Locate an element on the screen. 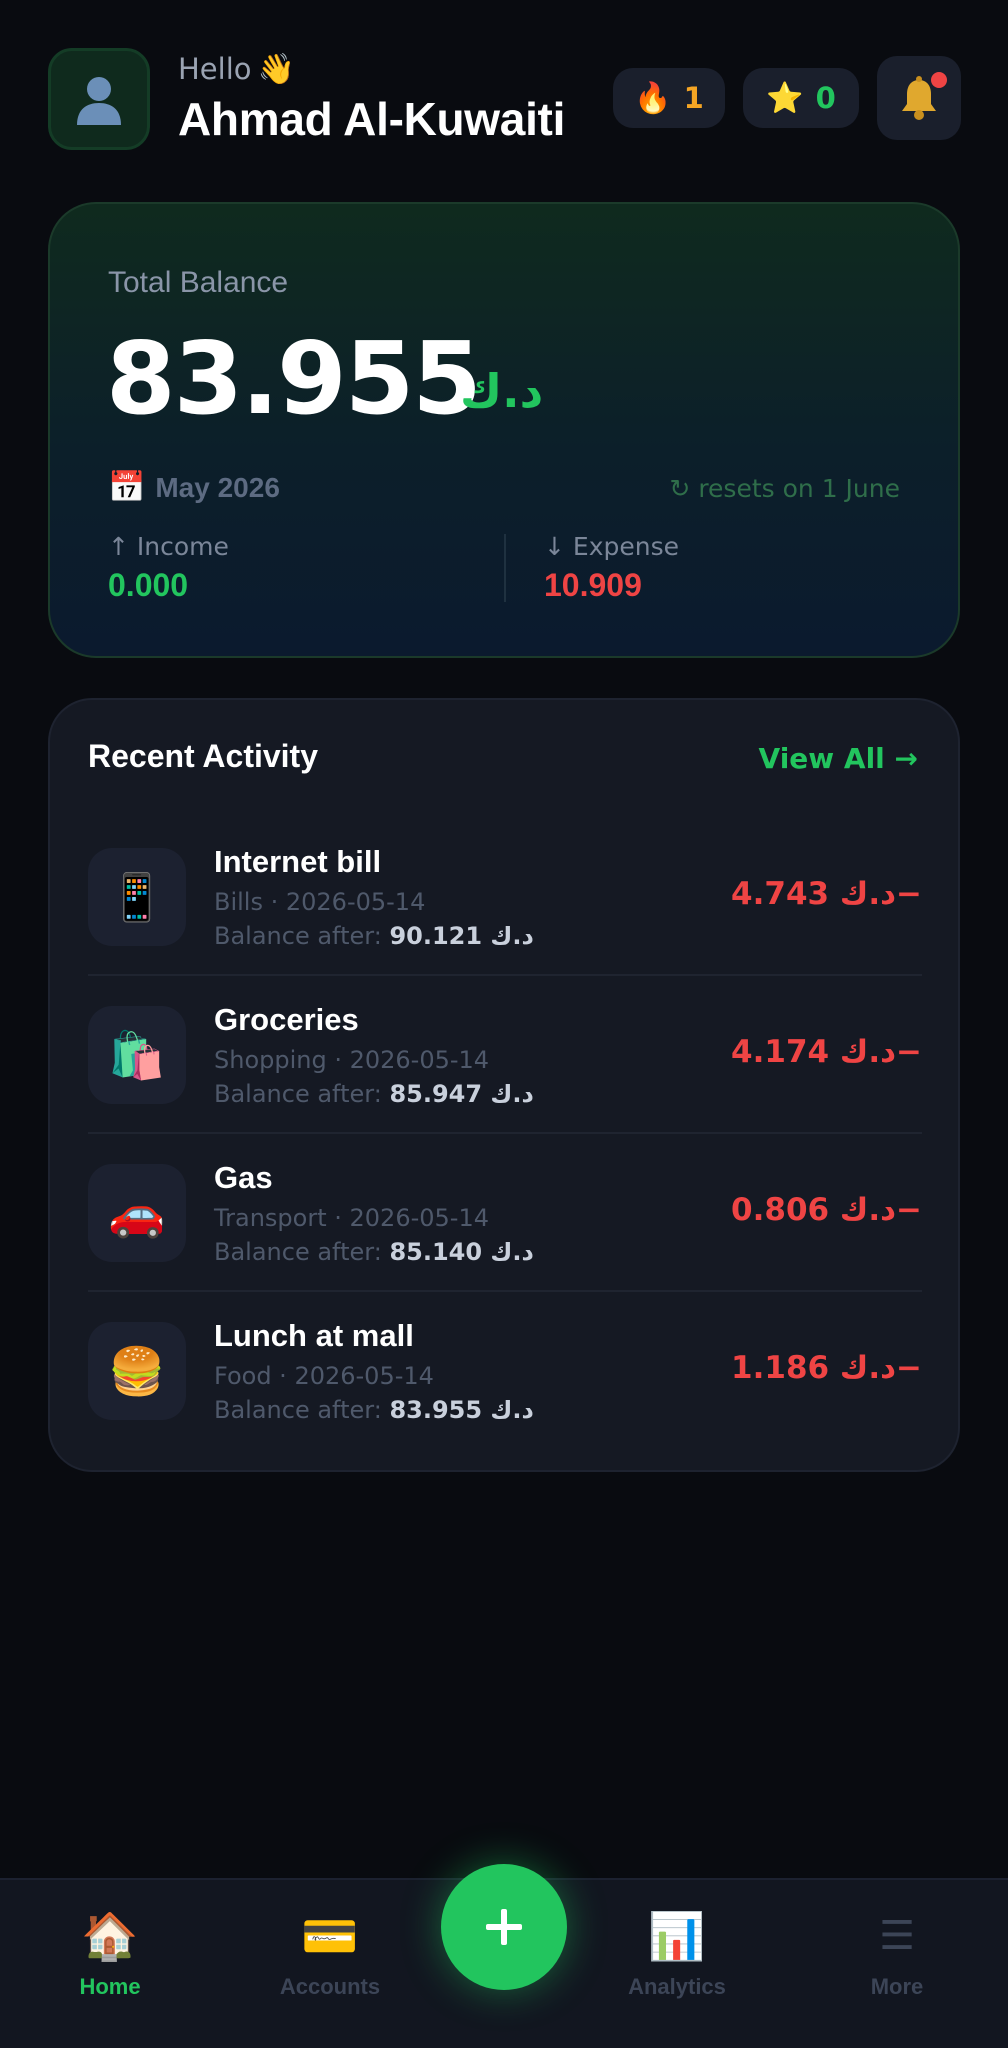  nav-home: 🏠 Home is located at coordinates (110, 1953).